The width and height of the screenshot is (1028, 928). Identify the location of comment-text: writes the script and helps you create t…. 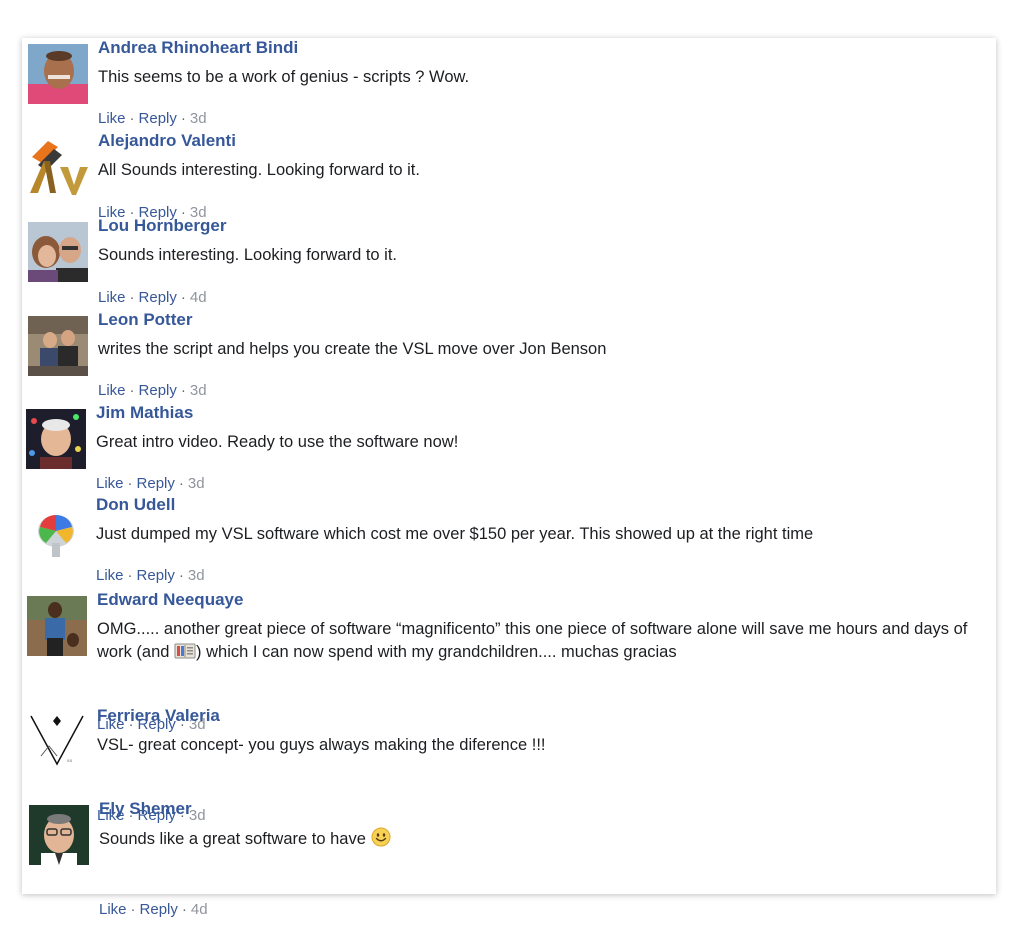
(352, 349).